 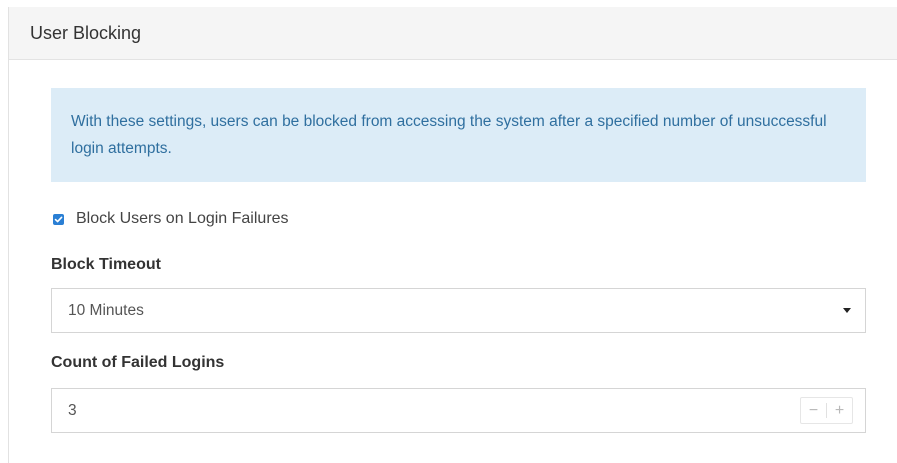 I want to click on stepper-buttons: − +, so click(x=826, y=410).